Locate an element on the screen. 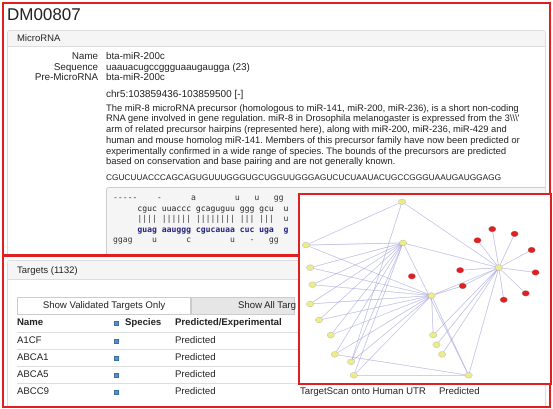 The height and width of the screenshot is (409, 553). field-label: Name is located at coordinates (85, 56).